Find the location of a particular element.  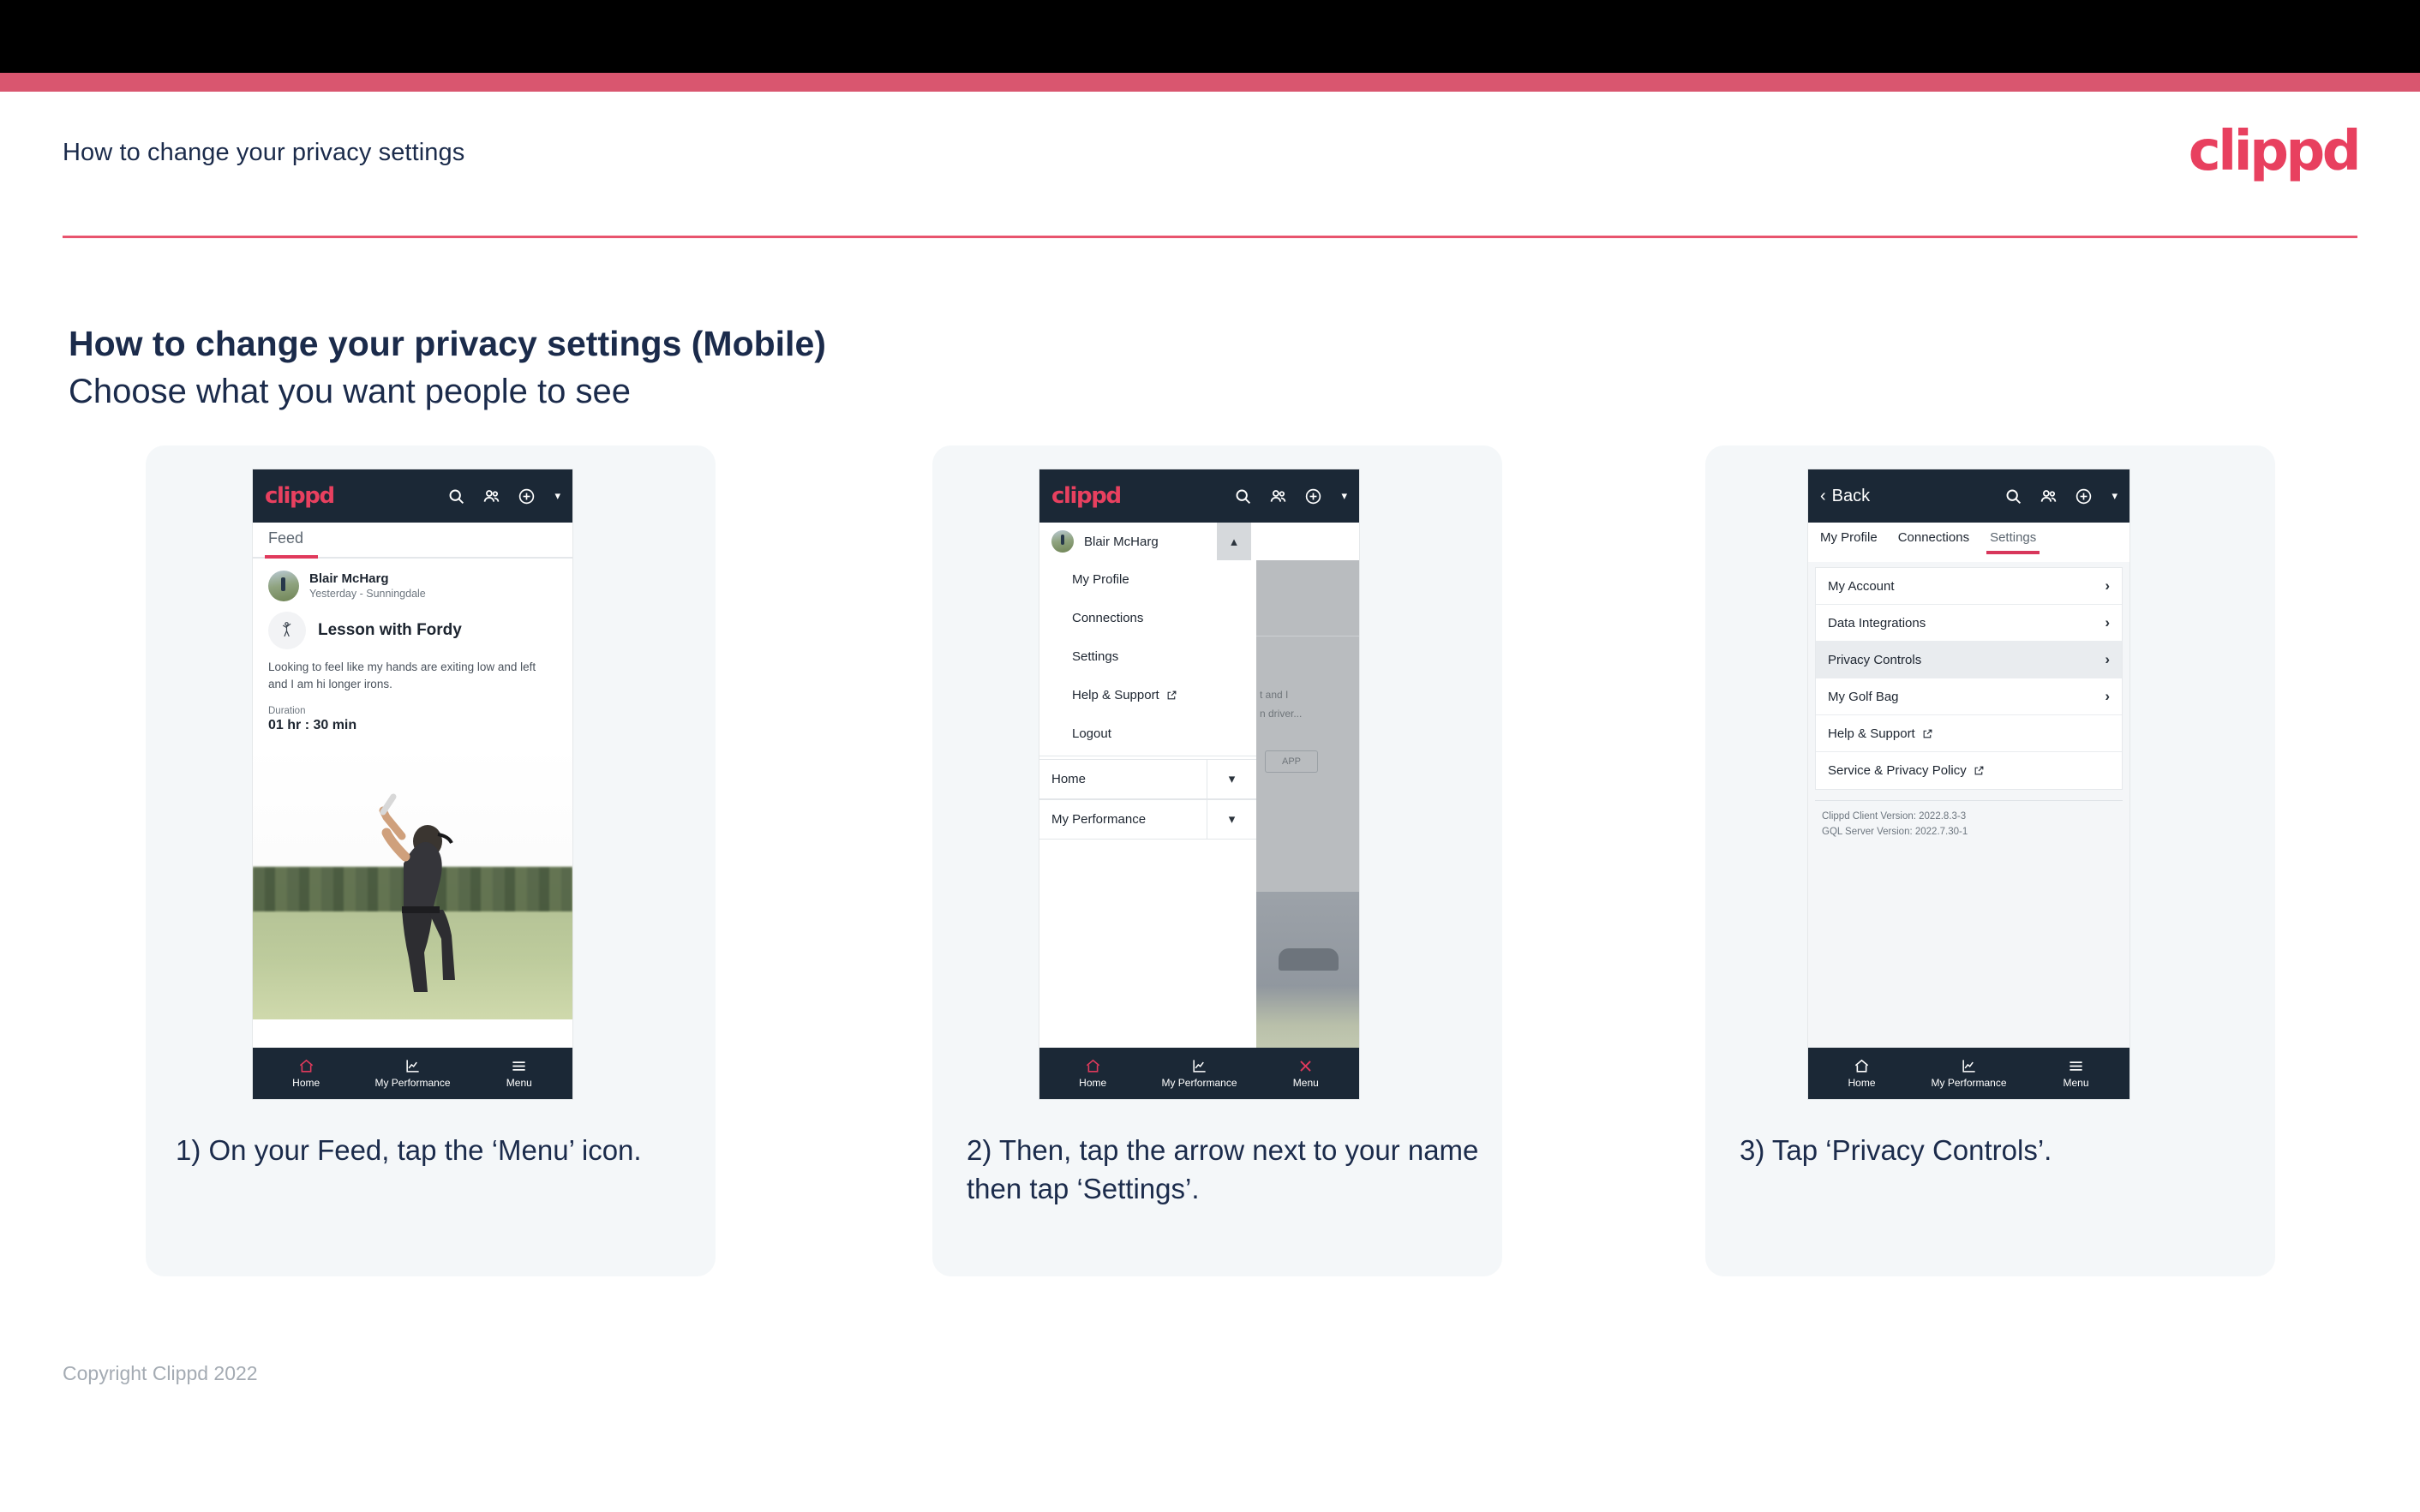

menu-item-label: Settings is located at coordinates (1095, 656).